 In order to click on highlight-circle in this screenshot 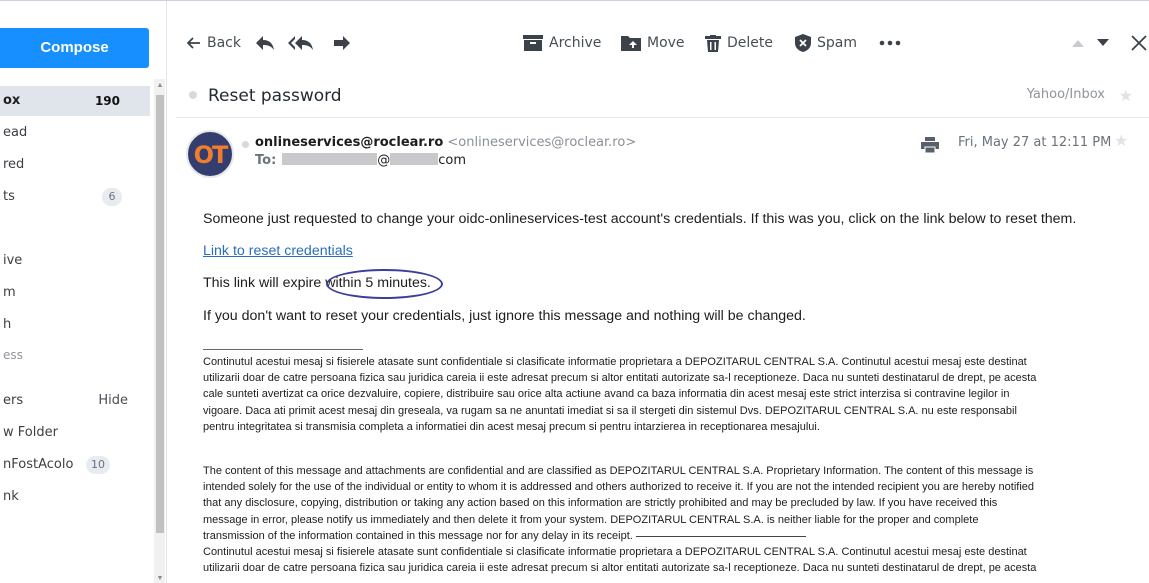, I will do `click(384, 284)`.